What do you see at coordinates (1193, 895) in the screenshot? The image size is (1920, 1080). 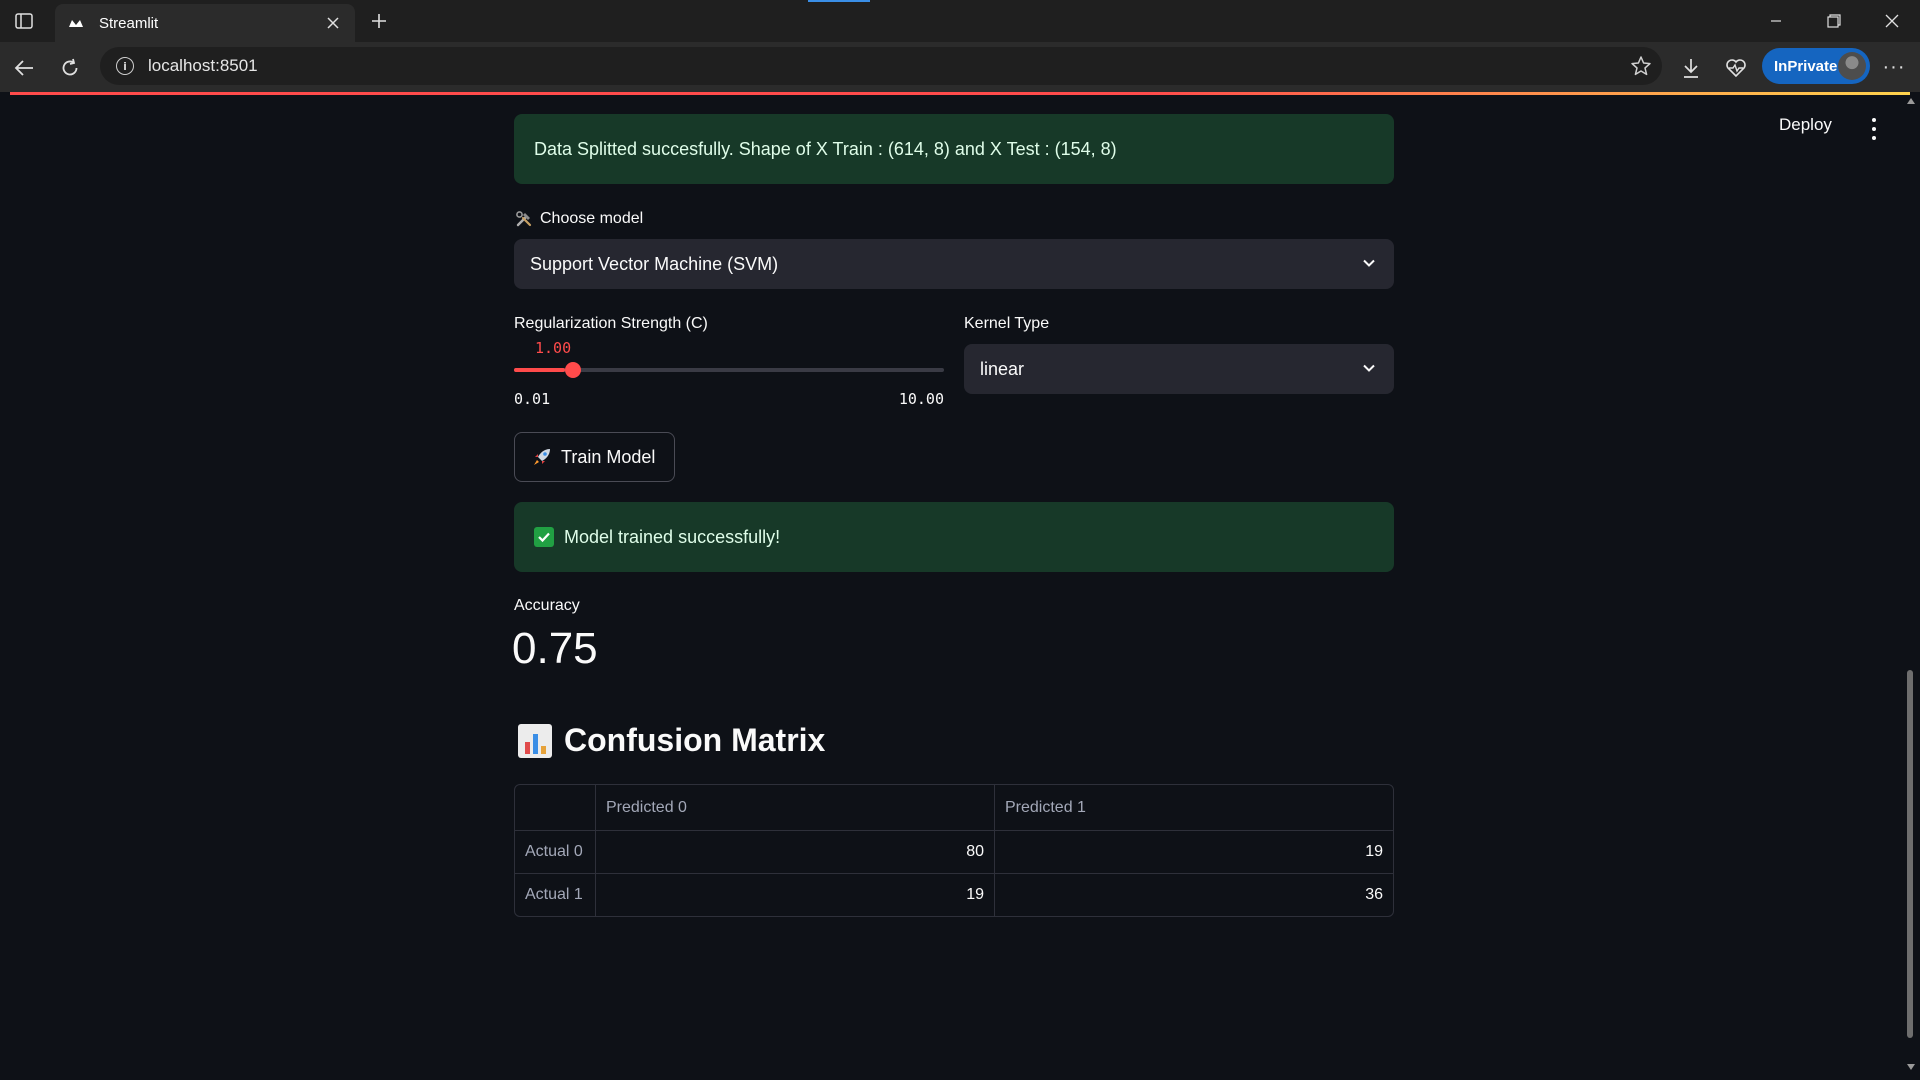 I see `table-cell: 36` at bounding box center [1193, 895].